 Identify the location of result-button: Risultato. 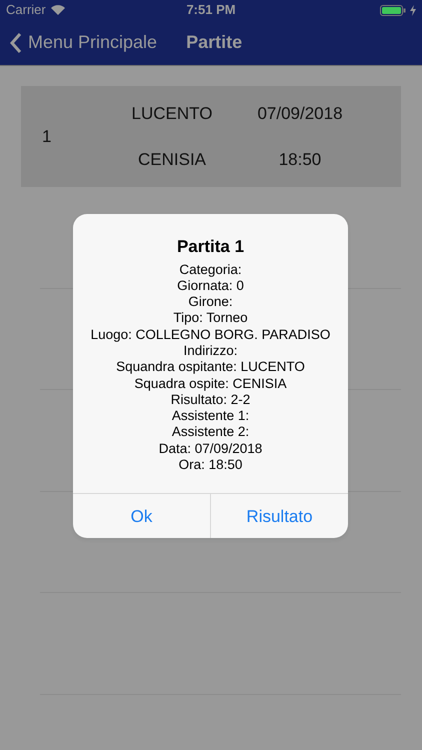
(279, 516).